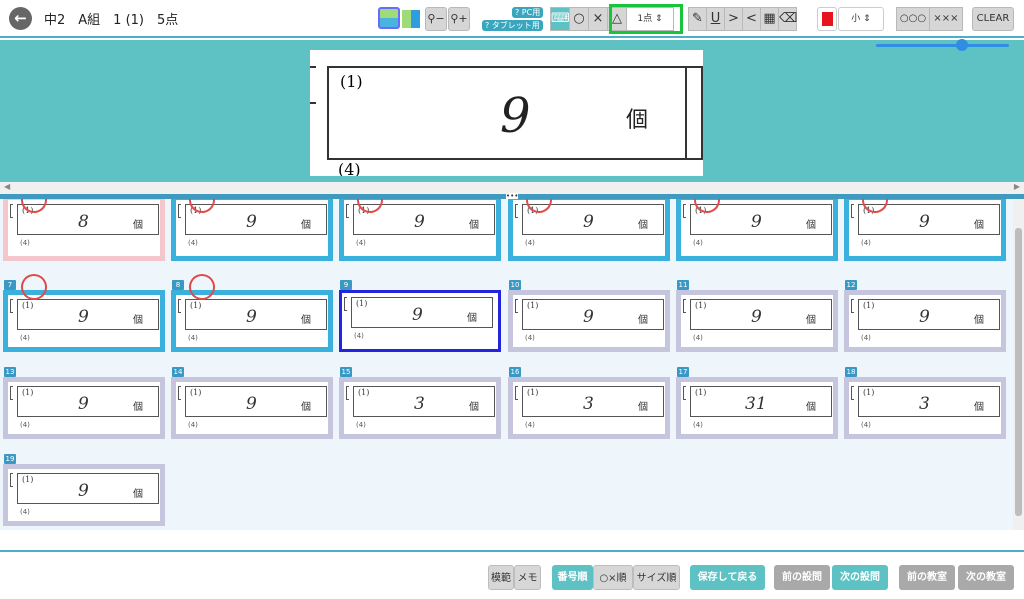  What do you see at coordinates (787, 19) in the screenshot?
I see `eraser-icon: ⌫` at bounding box center [787, 19].